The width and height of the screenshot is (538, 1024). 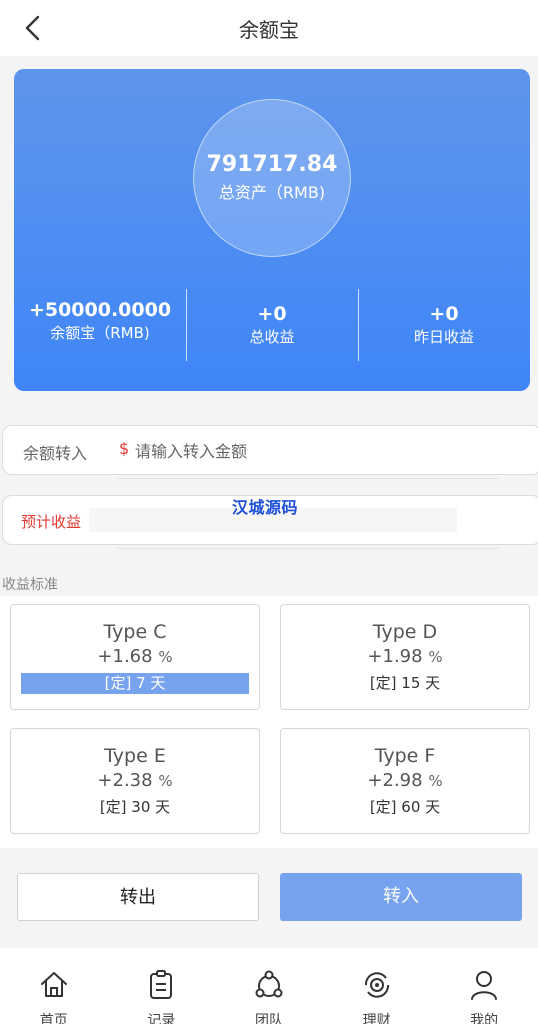 I want to click on plan-term: [定] 30 天, so click(x=135, y=807).